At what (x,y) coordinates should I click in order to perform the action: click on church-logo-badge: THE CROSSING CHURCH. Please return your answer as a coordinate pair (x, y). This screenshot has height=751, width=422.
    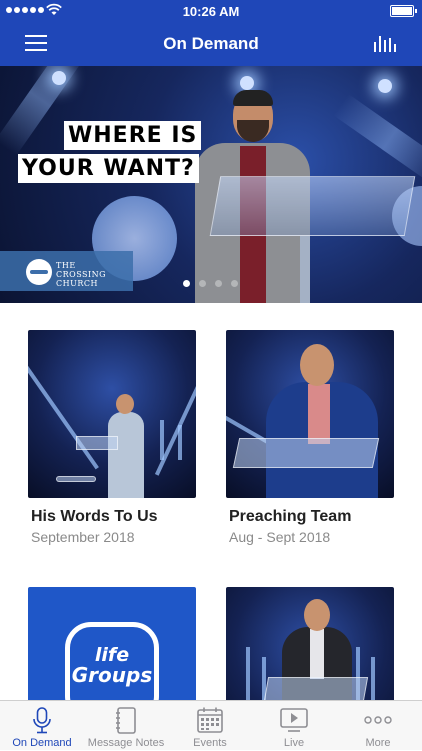
    Looking at the image, I should click on (66, 271).